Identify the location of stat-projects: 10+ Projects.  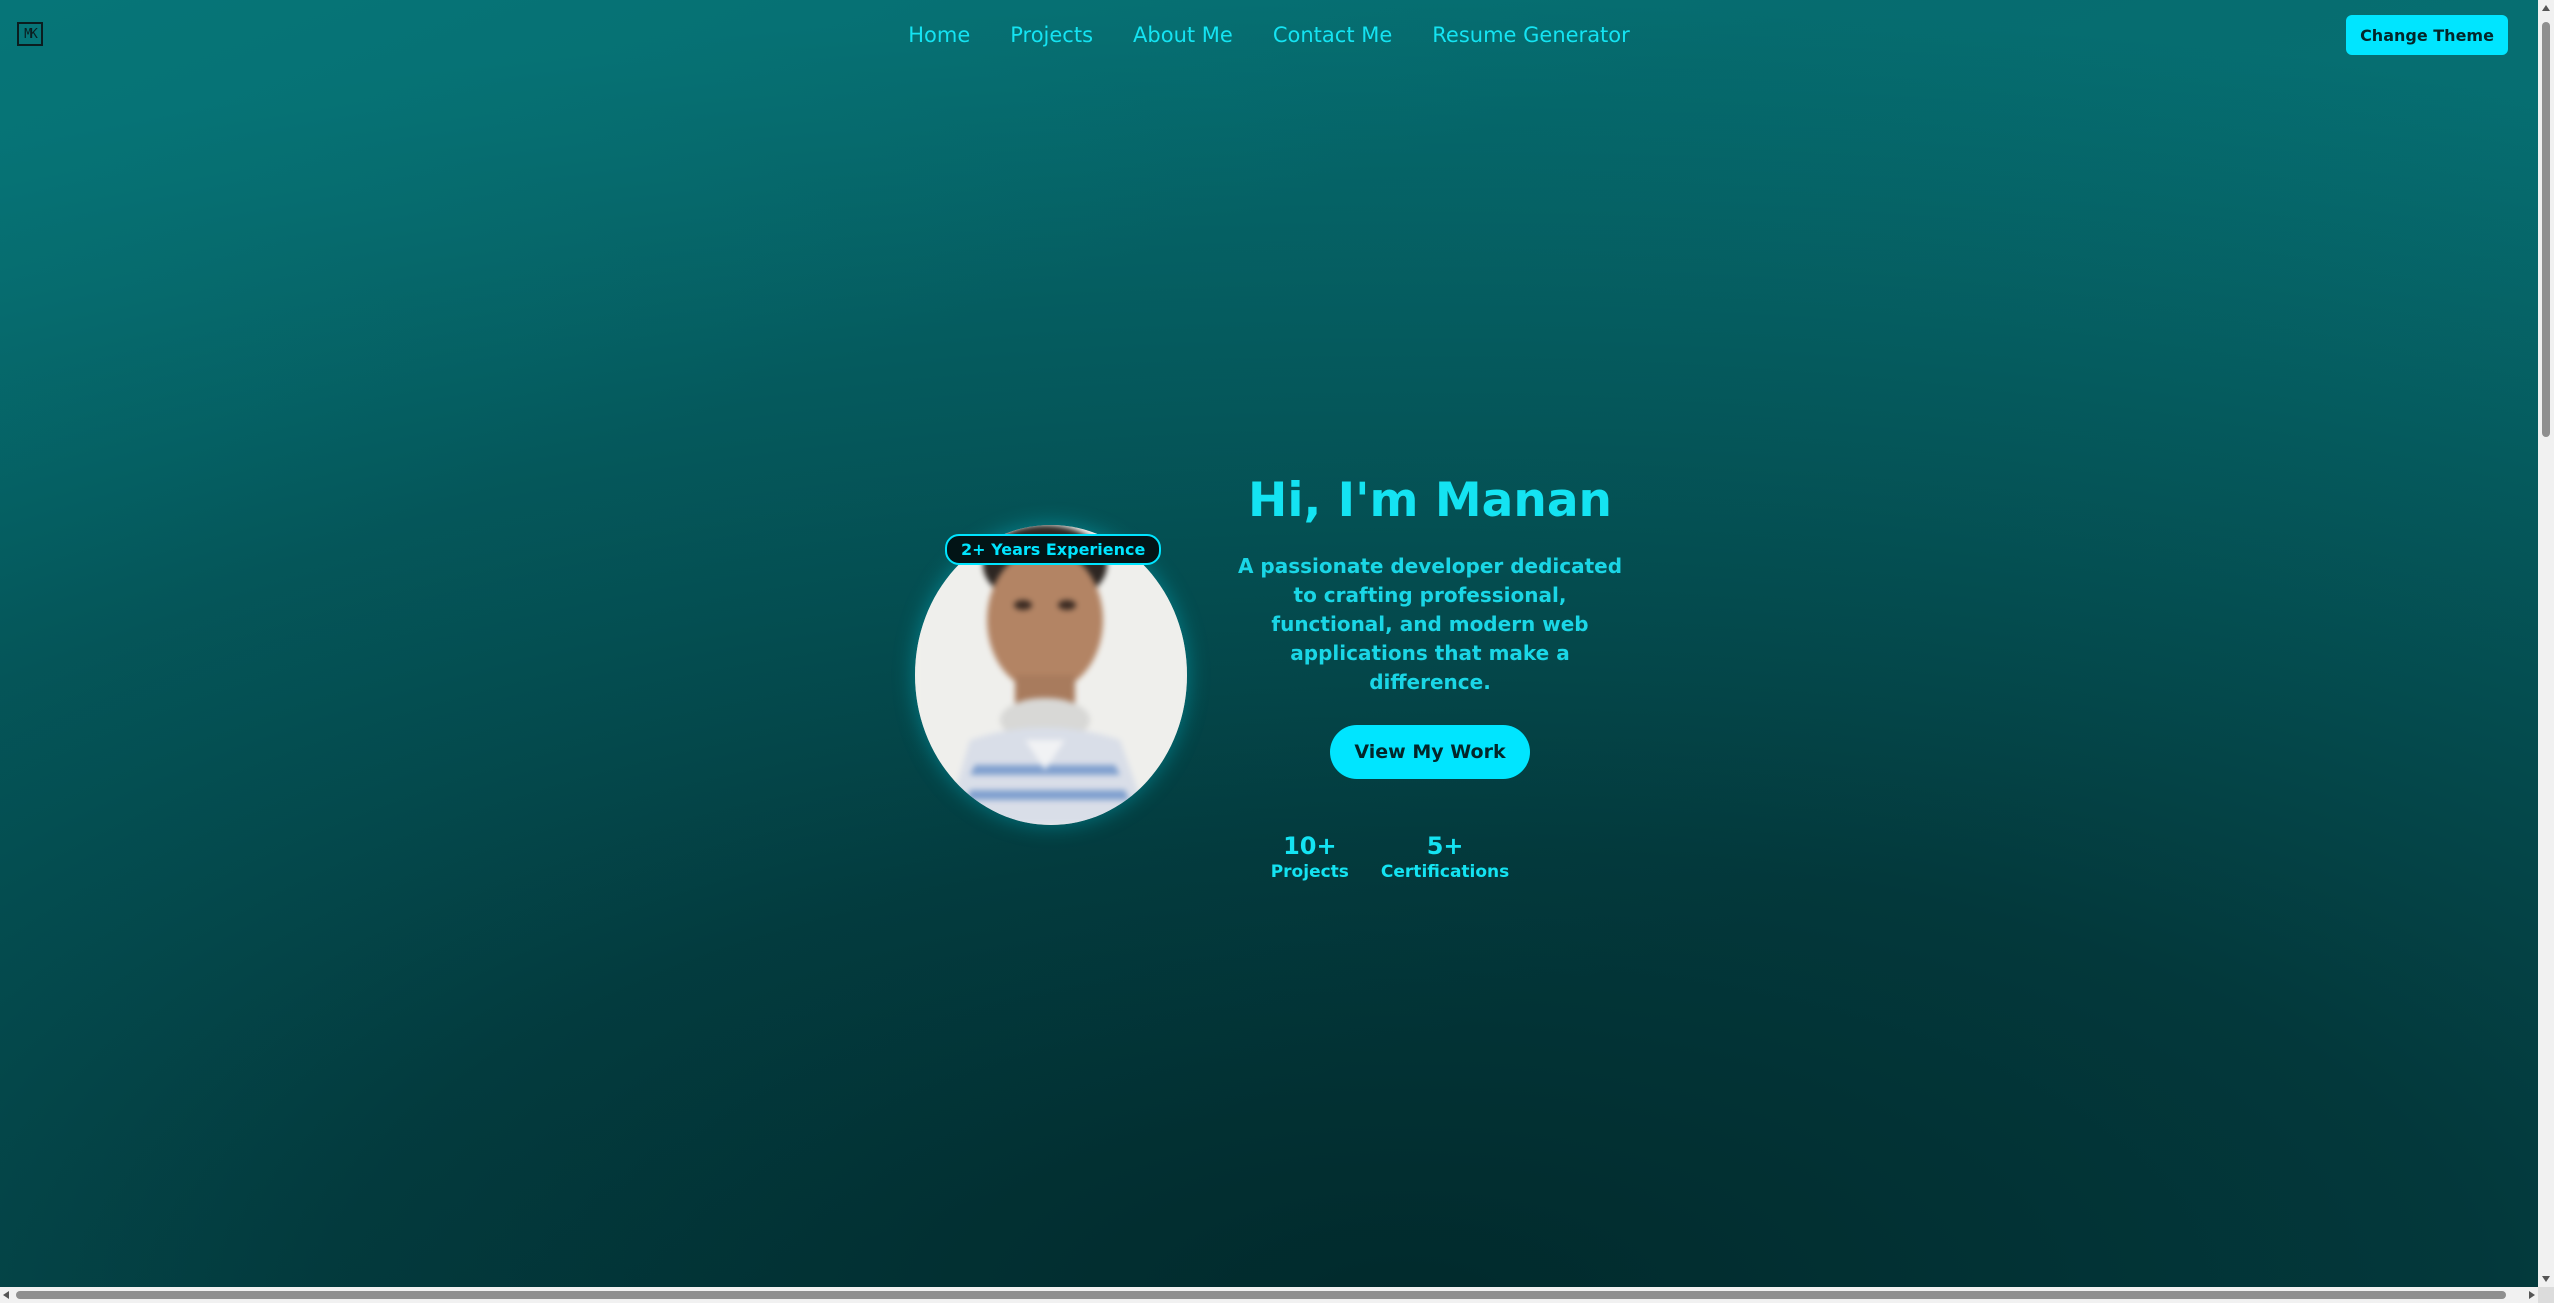
(1310, 857).